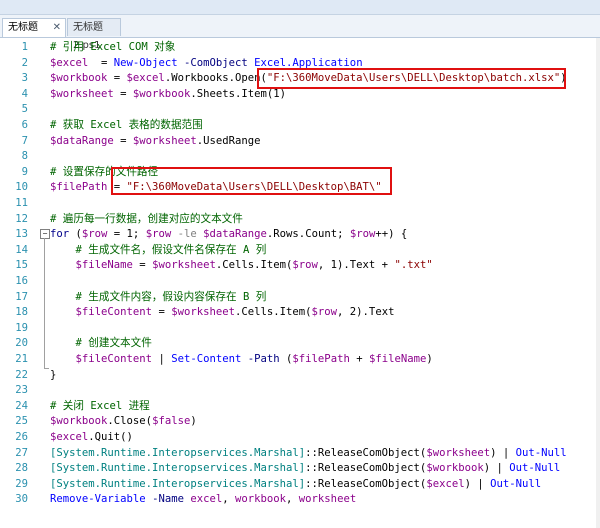  I want to click on close-icon: ✕, so click(57, 28).